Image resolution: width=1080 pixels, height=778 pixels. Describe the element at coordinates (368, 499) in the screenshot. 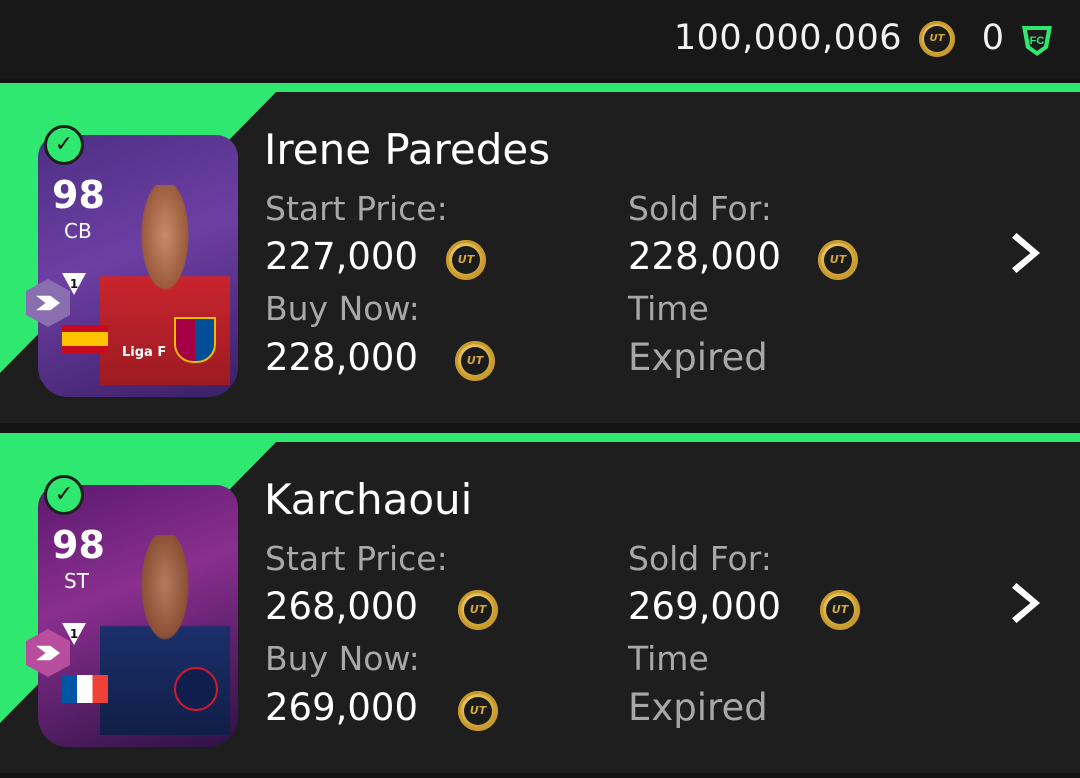

I see `player-name: Karchaoui` at that location.